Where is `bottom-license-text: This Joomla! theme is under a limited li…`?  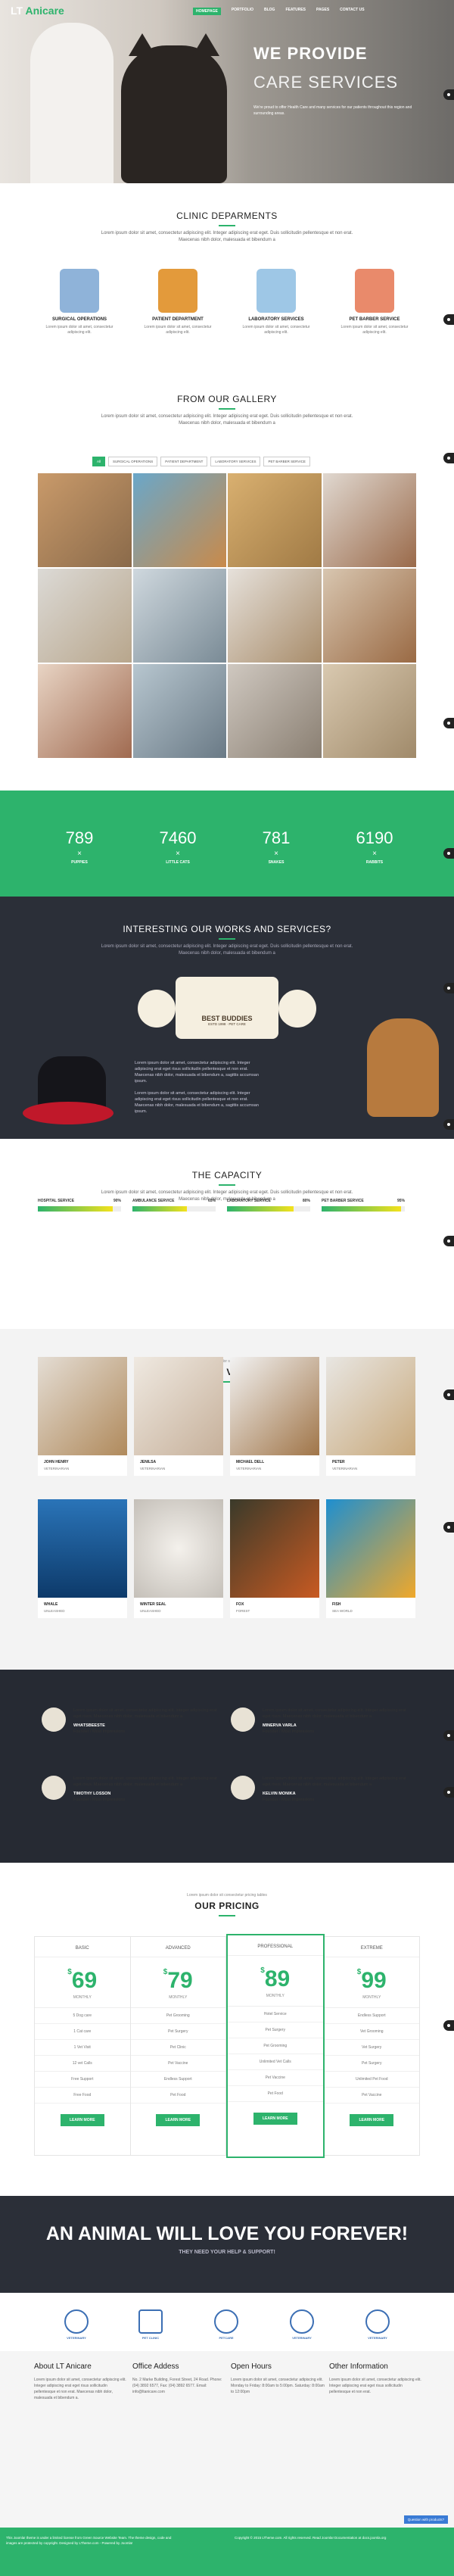
bottom-license-text: This Joomla! theme is under a limited li… is located at coordinates (89, 2540).